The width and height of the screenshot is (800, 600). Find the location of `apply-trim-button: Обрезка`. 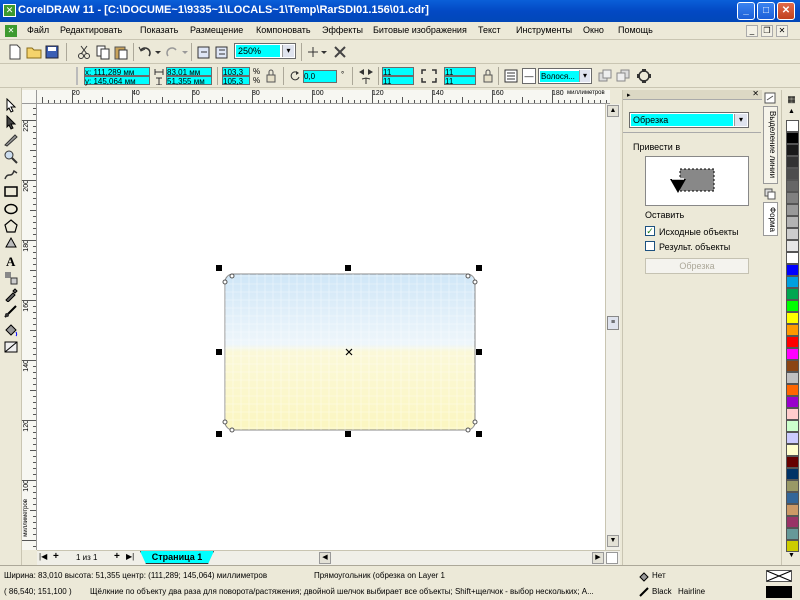

apply-trim-button: Обрезка is located at coordinates (697, 266).